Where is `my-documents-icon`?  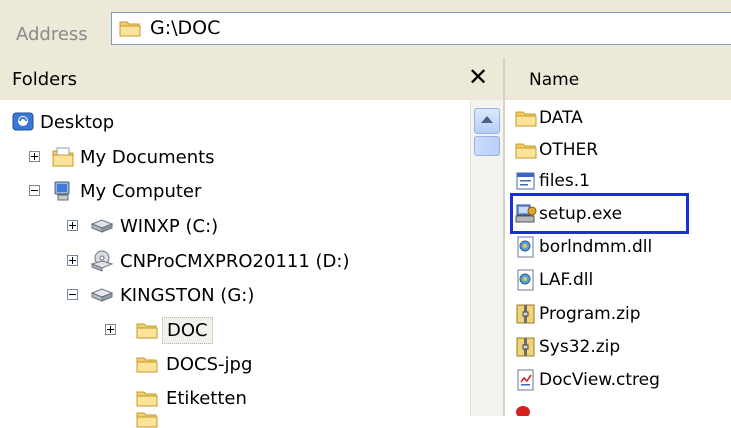
my-documents-icon is located at coordinates (63, 157).